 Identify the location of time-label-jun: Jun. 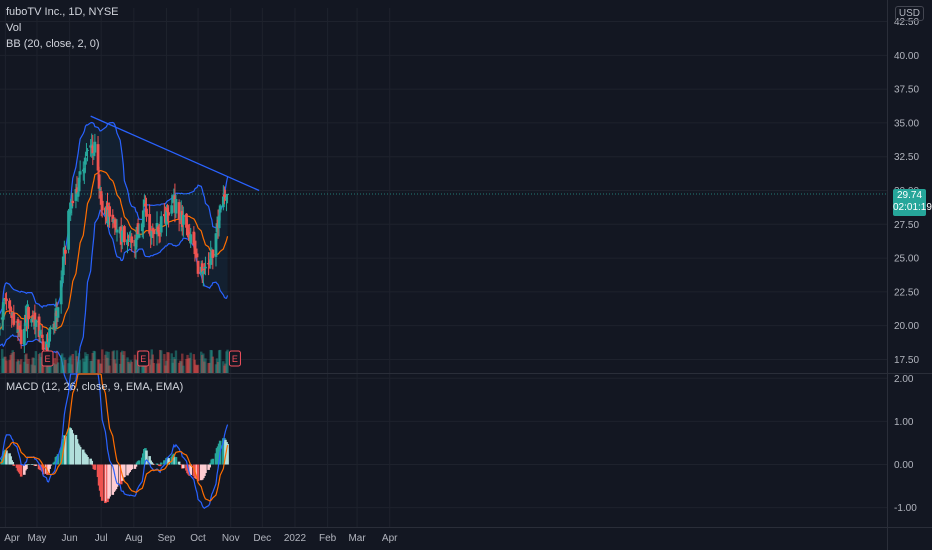
(70, 538).